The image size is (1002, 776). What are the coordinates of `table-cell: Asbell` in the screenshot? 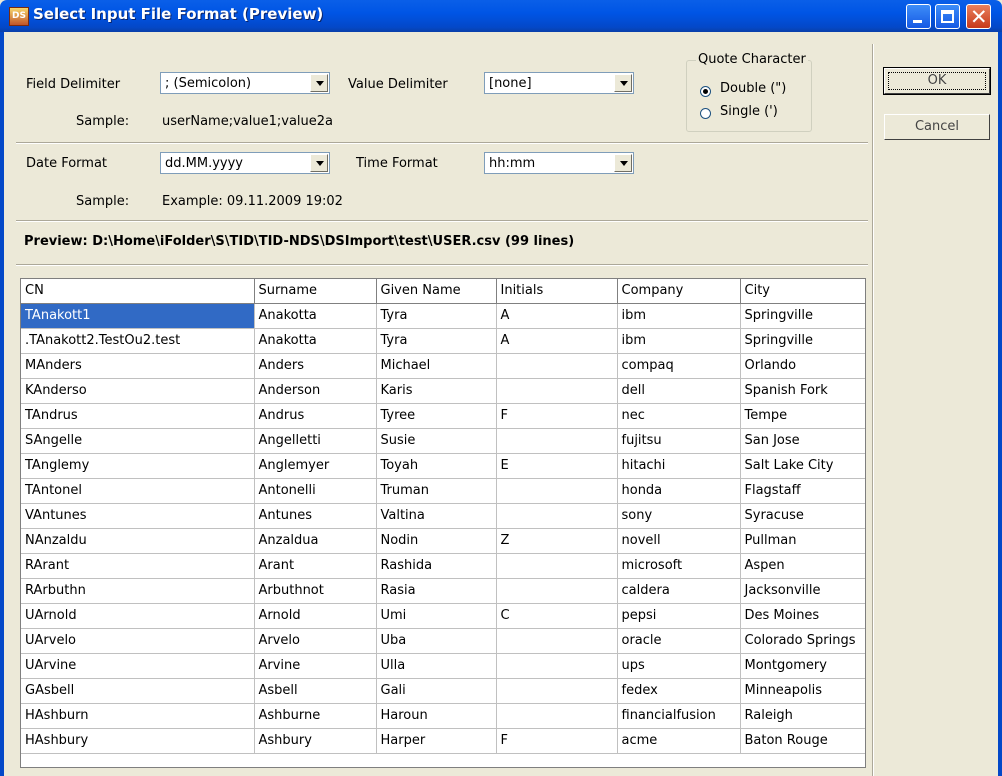 It's located at (315, 691).